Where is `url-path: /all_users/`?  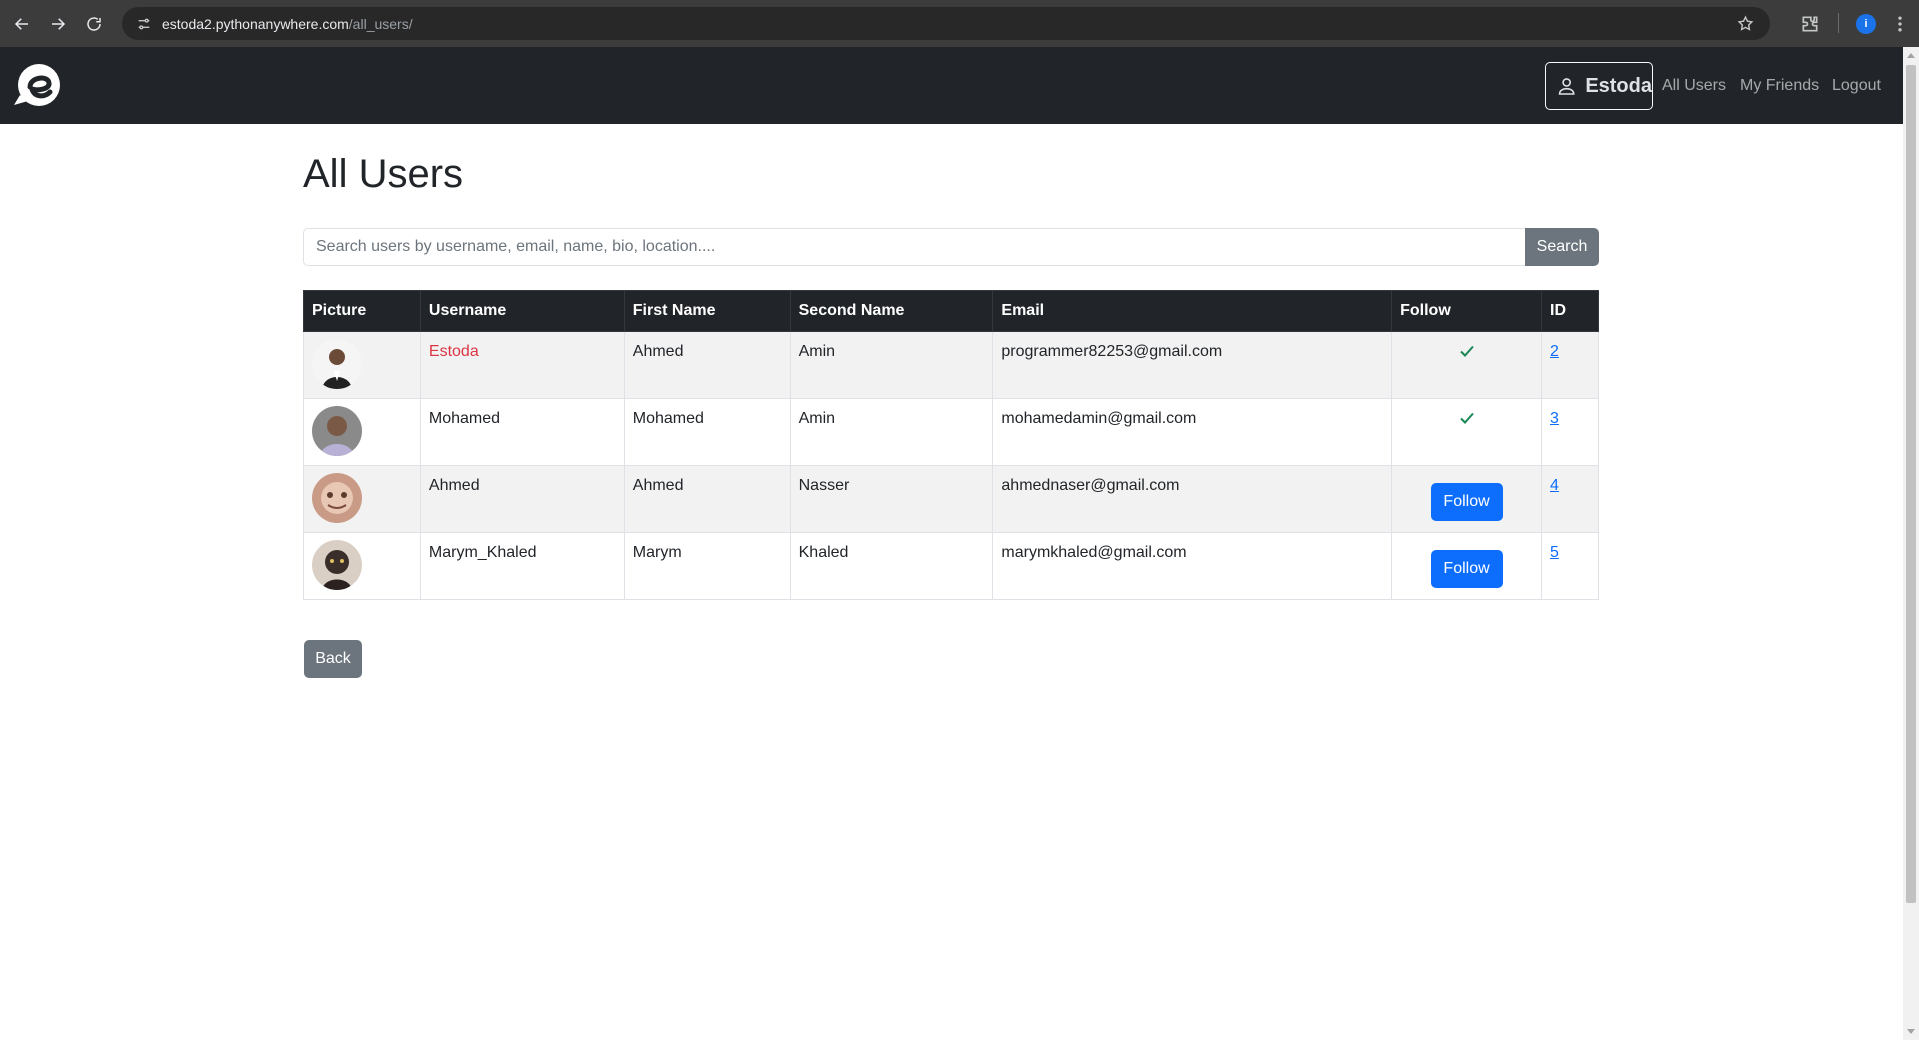
url-path: /all_users/ is located at coordinates (380, 23).